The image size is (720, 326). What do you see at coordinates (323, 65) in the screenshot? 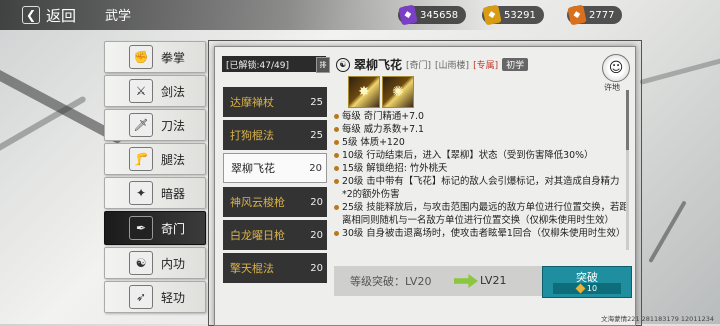
I see `sort-button: 排` at bounding box center [323, 65].